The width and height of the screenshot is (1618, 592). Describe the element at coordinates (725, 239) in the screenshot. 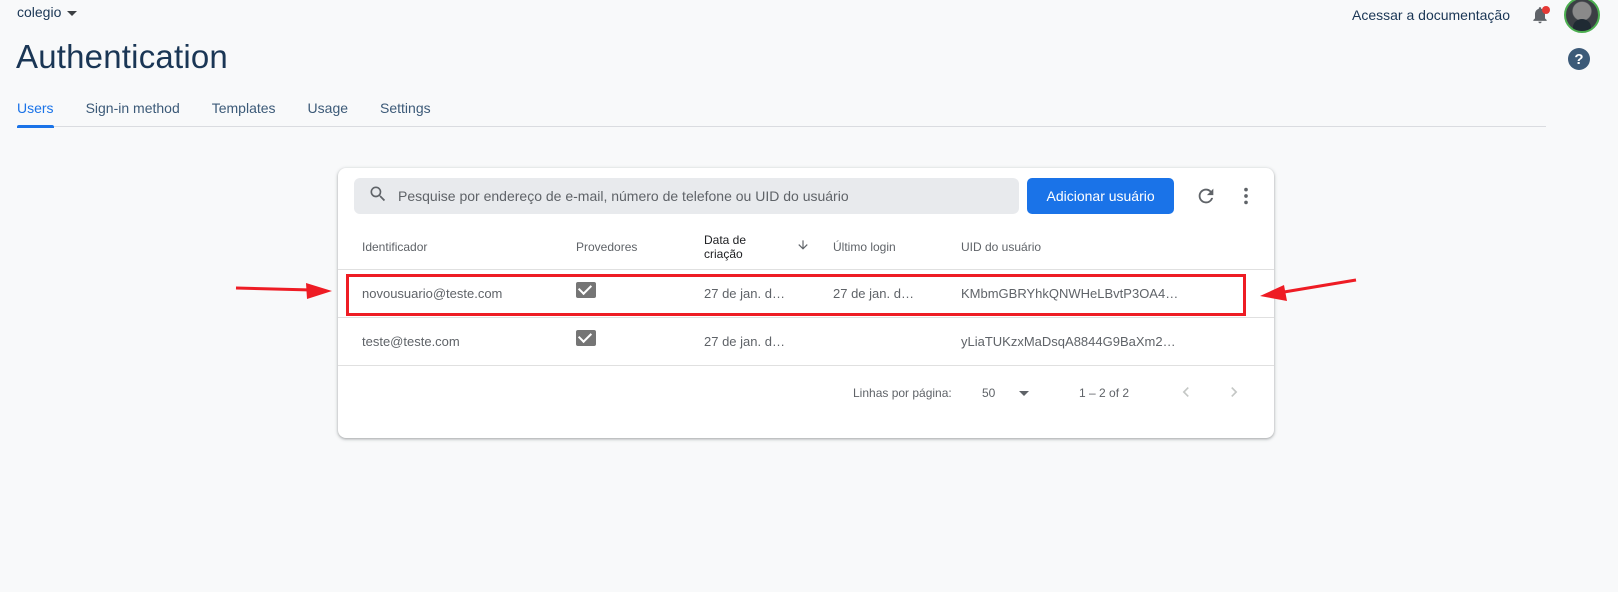

I see `header-created-line1: Data de` at that location.